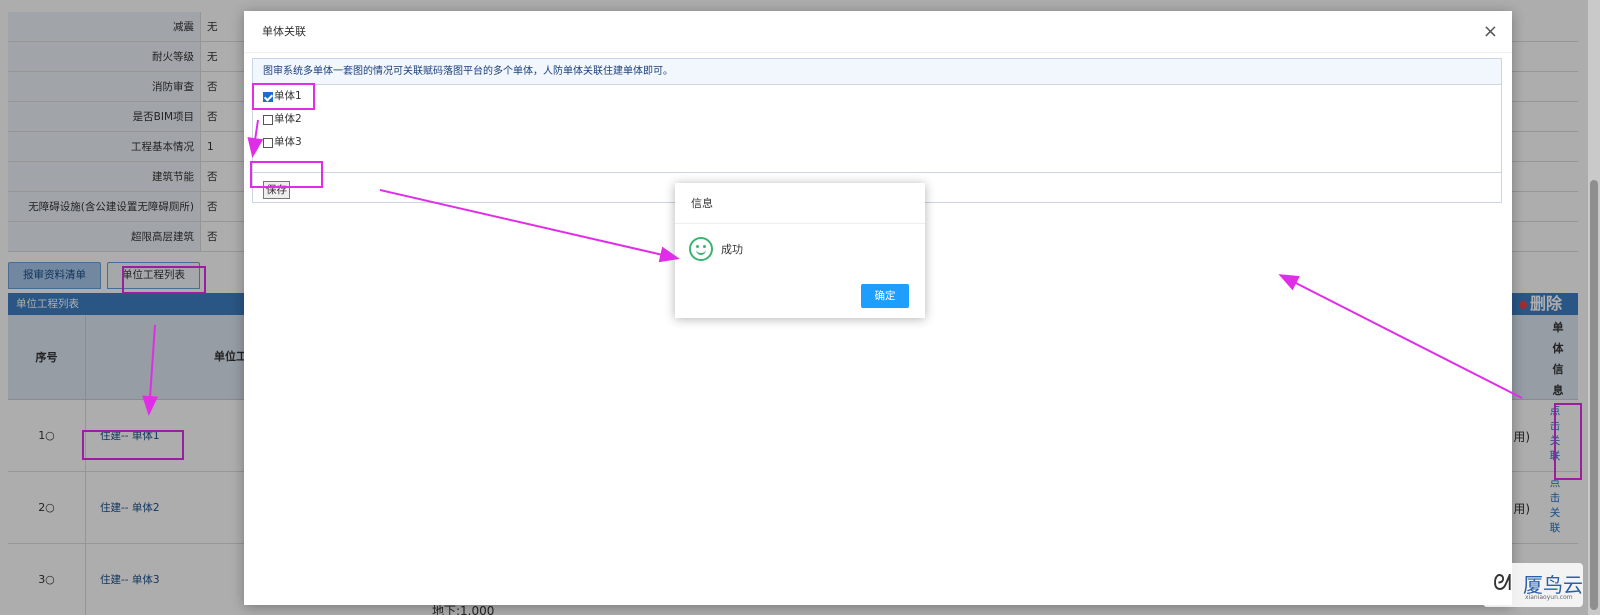 This screenshot has width=1600, height=615. Describe the element at coordinates (1400, 336) in the screenshot. I see `arrow-link-to-modal` at that location.